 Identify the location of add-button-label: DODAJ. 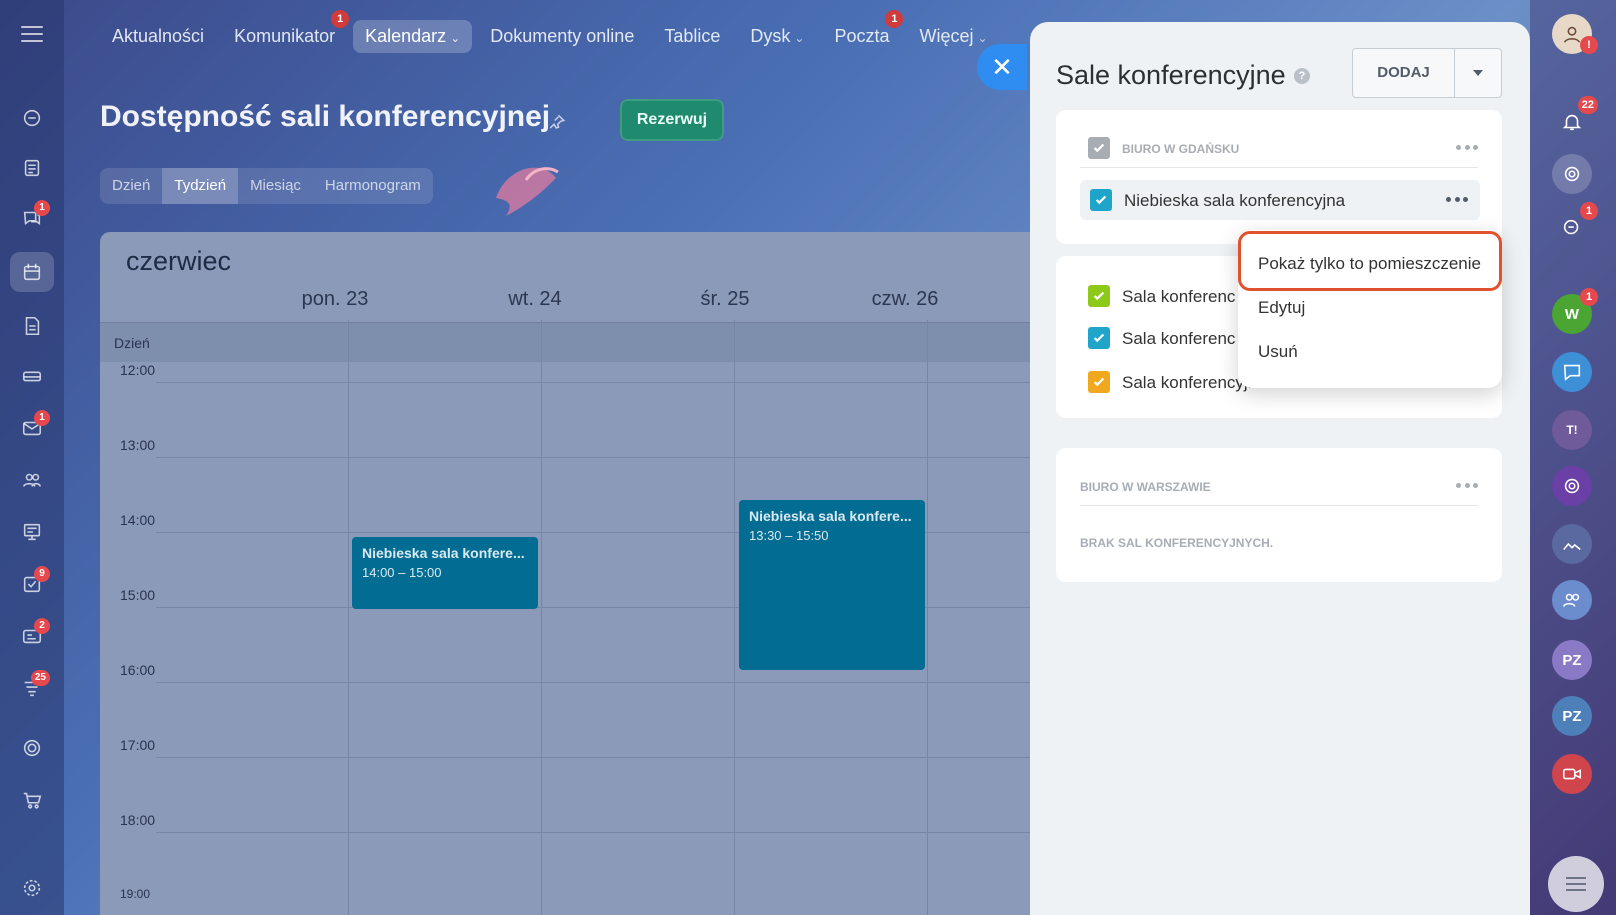
(1404, 73).